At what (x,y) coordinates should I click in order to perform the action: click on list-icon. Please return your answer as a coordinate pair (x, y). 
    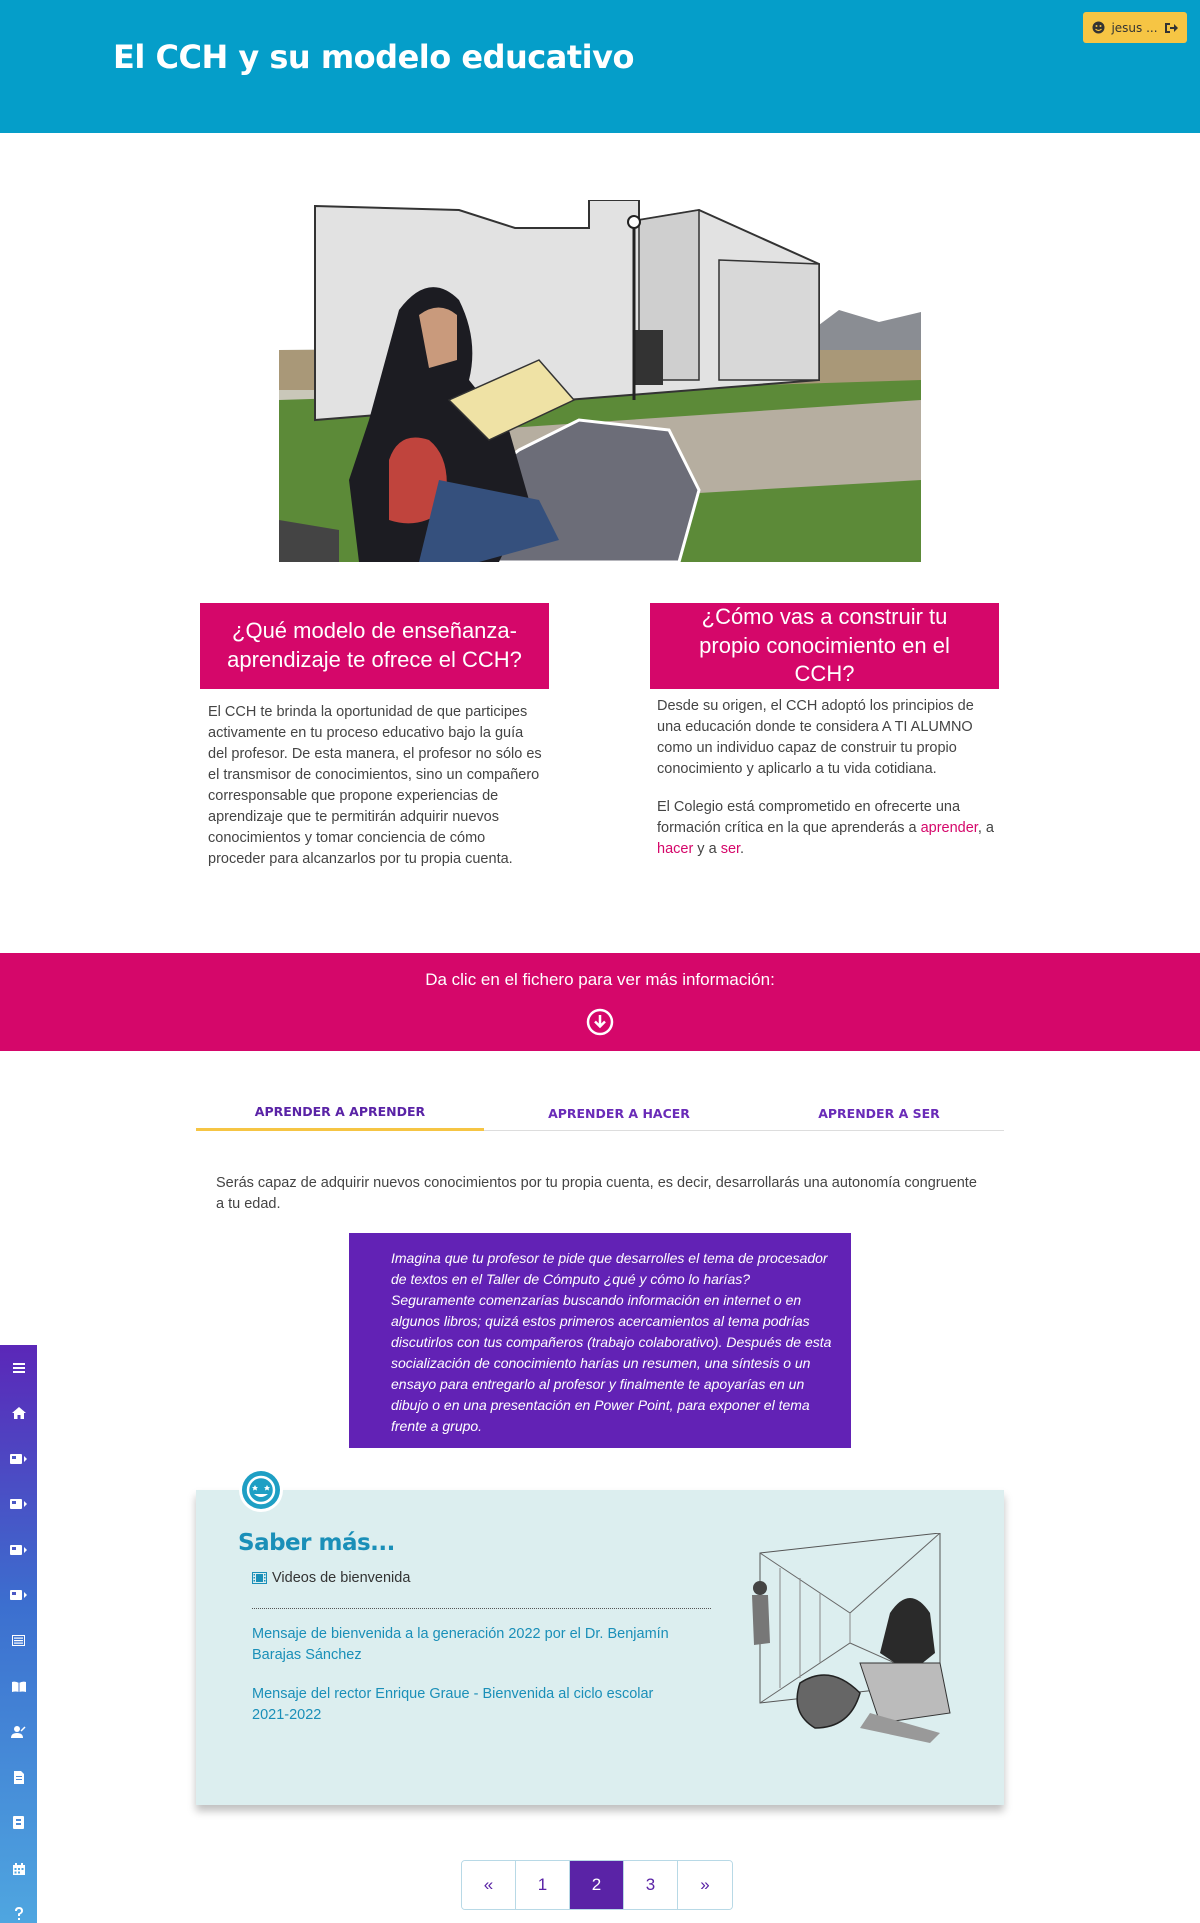
    Looking at the image, I should click on (18, 1640).